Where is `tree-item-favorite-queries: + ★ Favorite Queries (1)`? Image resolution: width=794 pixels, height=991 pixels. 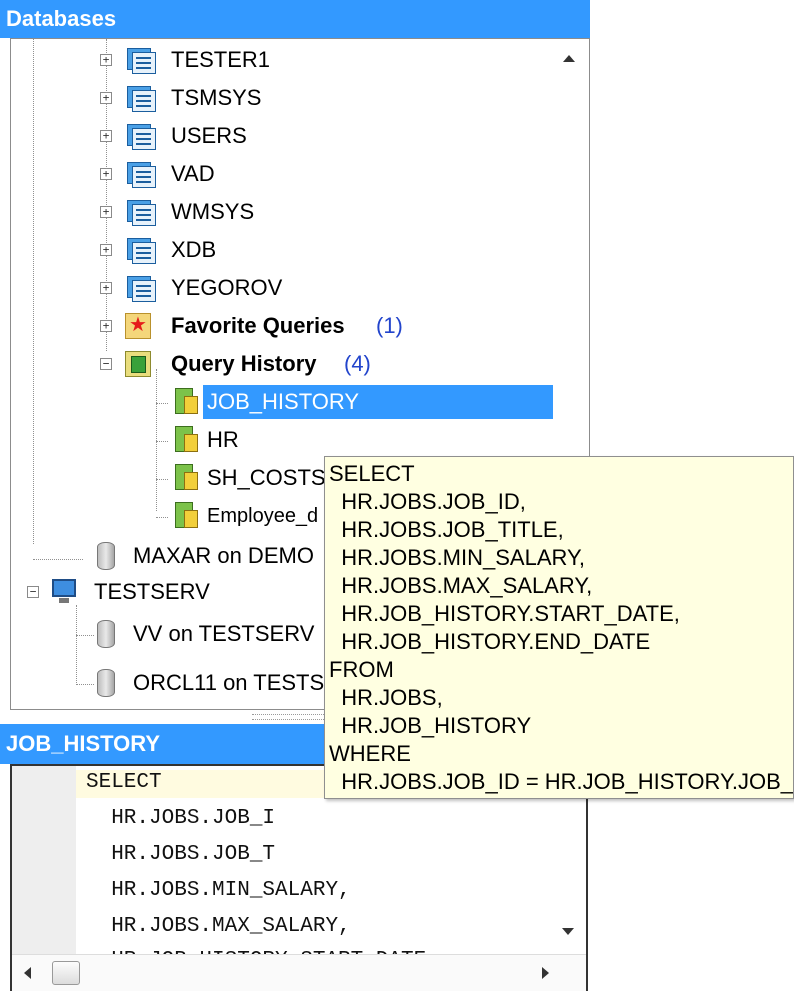
tree-item-favorite-queries: + ★ Favorite Queries (1) is located at coordinates (281, 326).